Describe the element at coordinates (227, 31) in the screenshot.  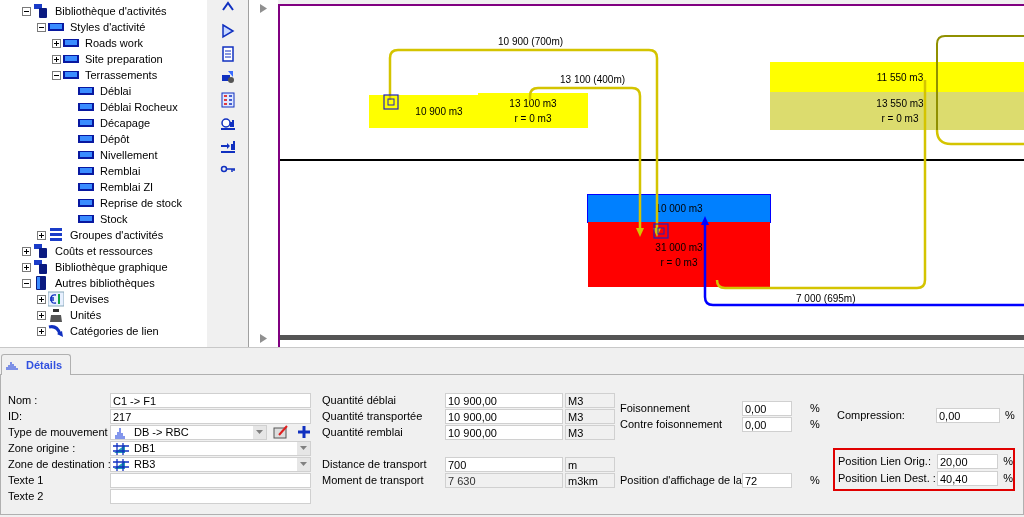
I see `play-triangle-icon` at that location.